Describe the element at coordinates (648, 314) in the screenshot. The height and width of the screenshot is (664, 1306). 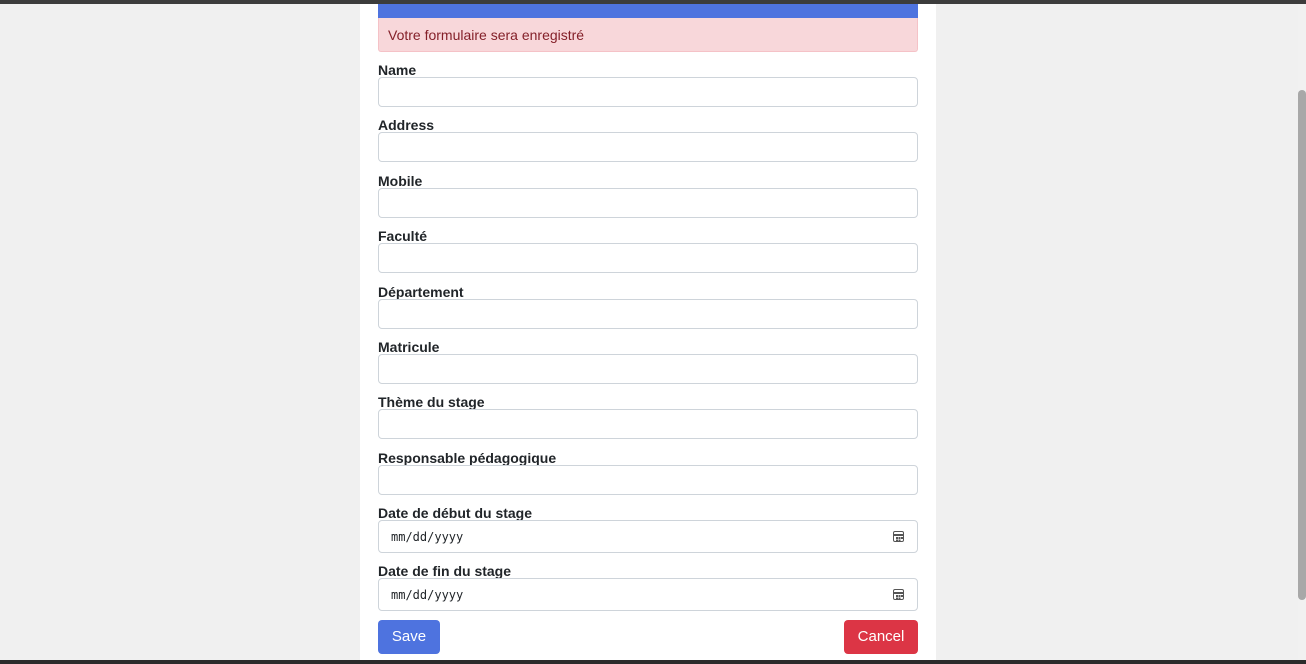
I see `departement-input` at that location.